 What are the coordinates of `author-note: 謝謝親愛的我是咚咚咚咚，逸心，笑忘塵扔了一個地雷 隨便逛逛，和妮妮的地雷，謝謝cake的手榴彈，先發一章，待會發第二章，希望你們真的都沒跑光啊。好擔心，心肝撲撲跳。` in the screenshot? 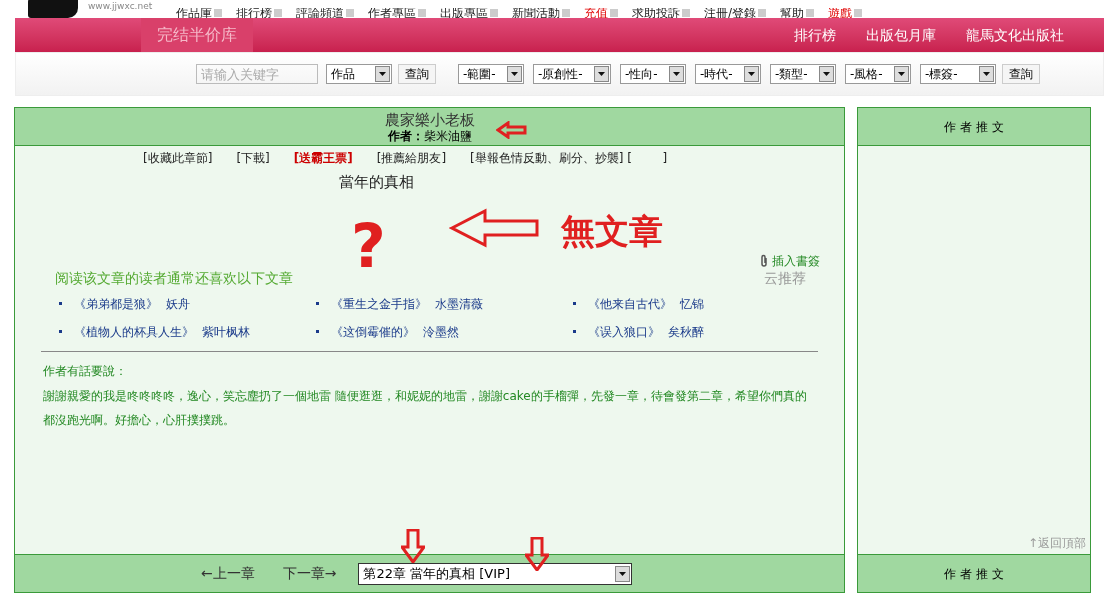 It's located at (425, 408).